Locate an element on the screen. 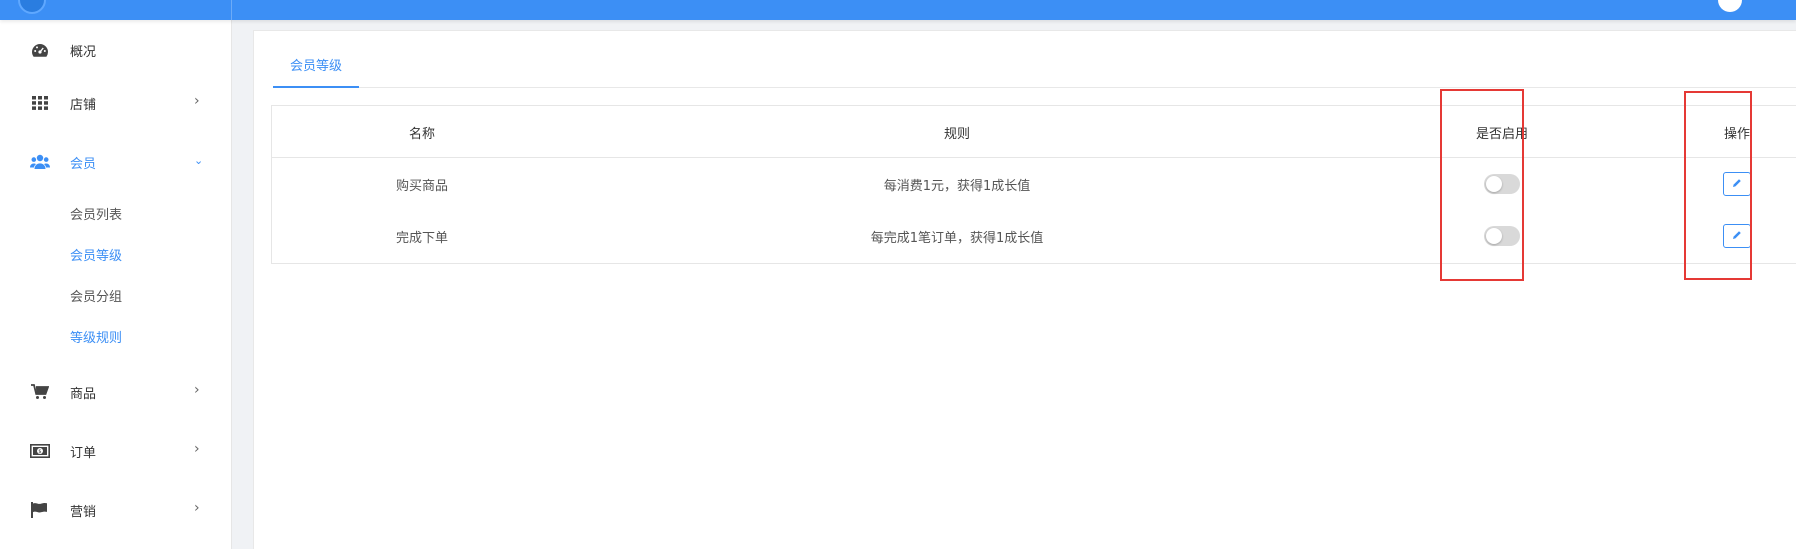  row-rule: 每消费1元，获得1成长值 is located at coordinates (957, 186).